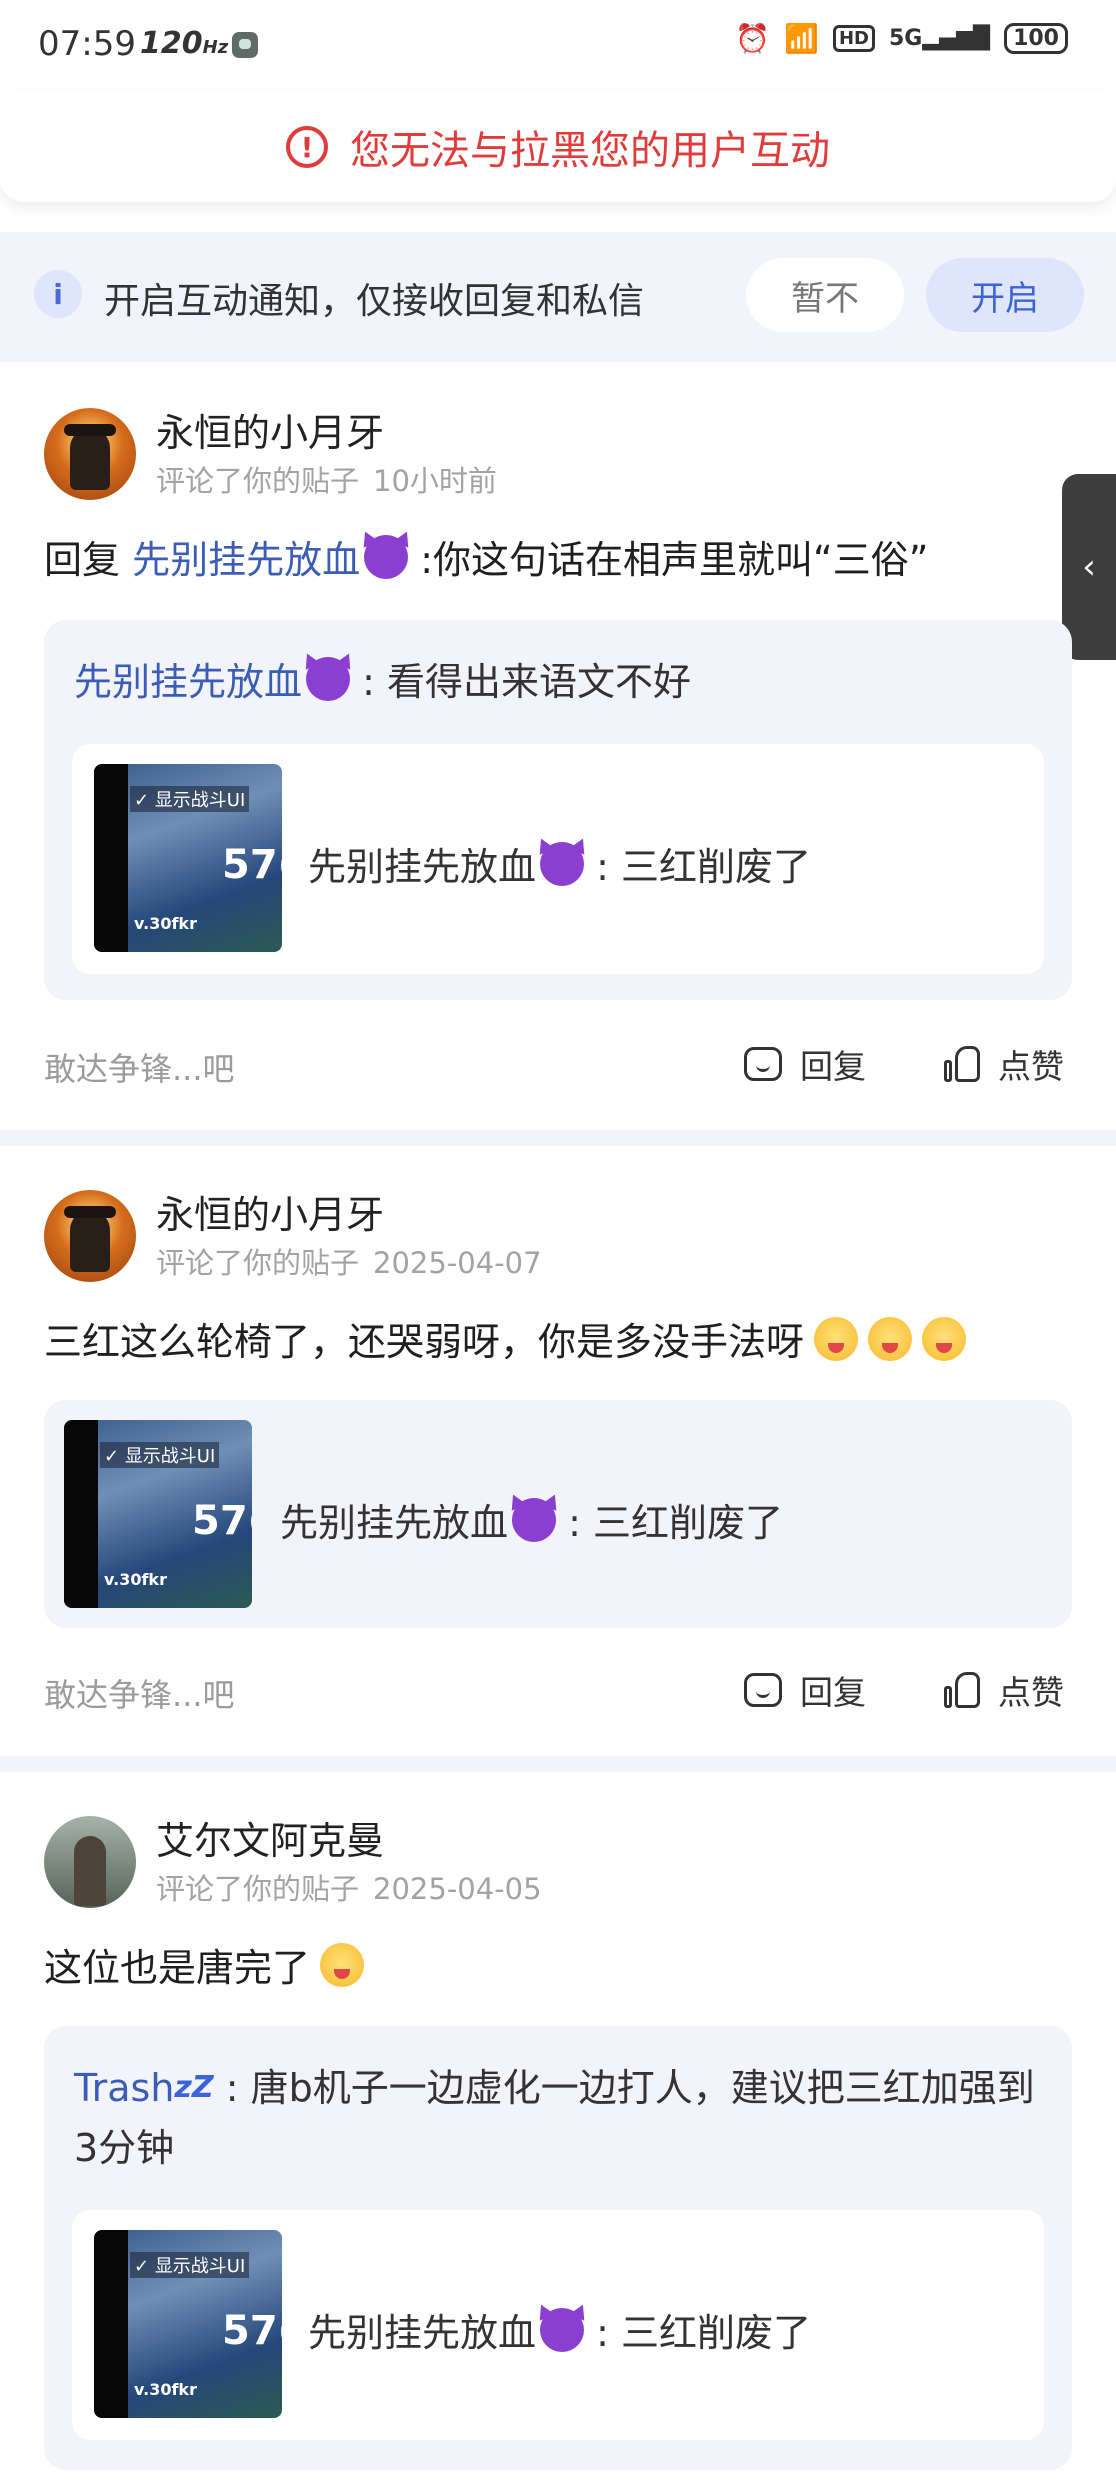  I want to click on comment-text: 回复 先别挂先放血 :你这句话在相声里就叫“三俗”, so click(486, 560).